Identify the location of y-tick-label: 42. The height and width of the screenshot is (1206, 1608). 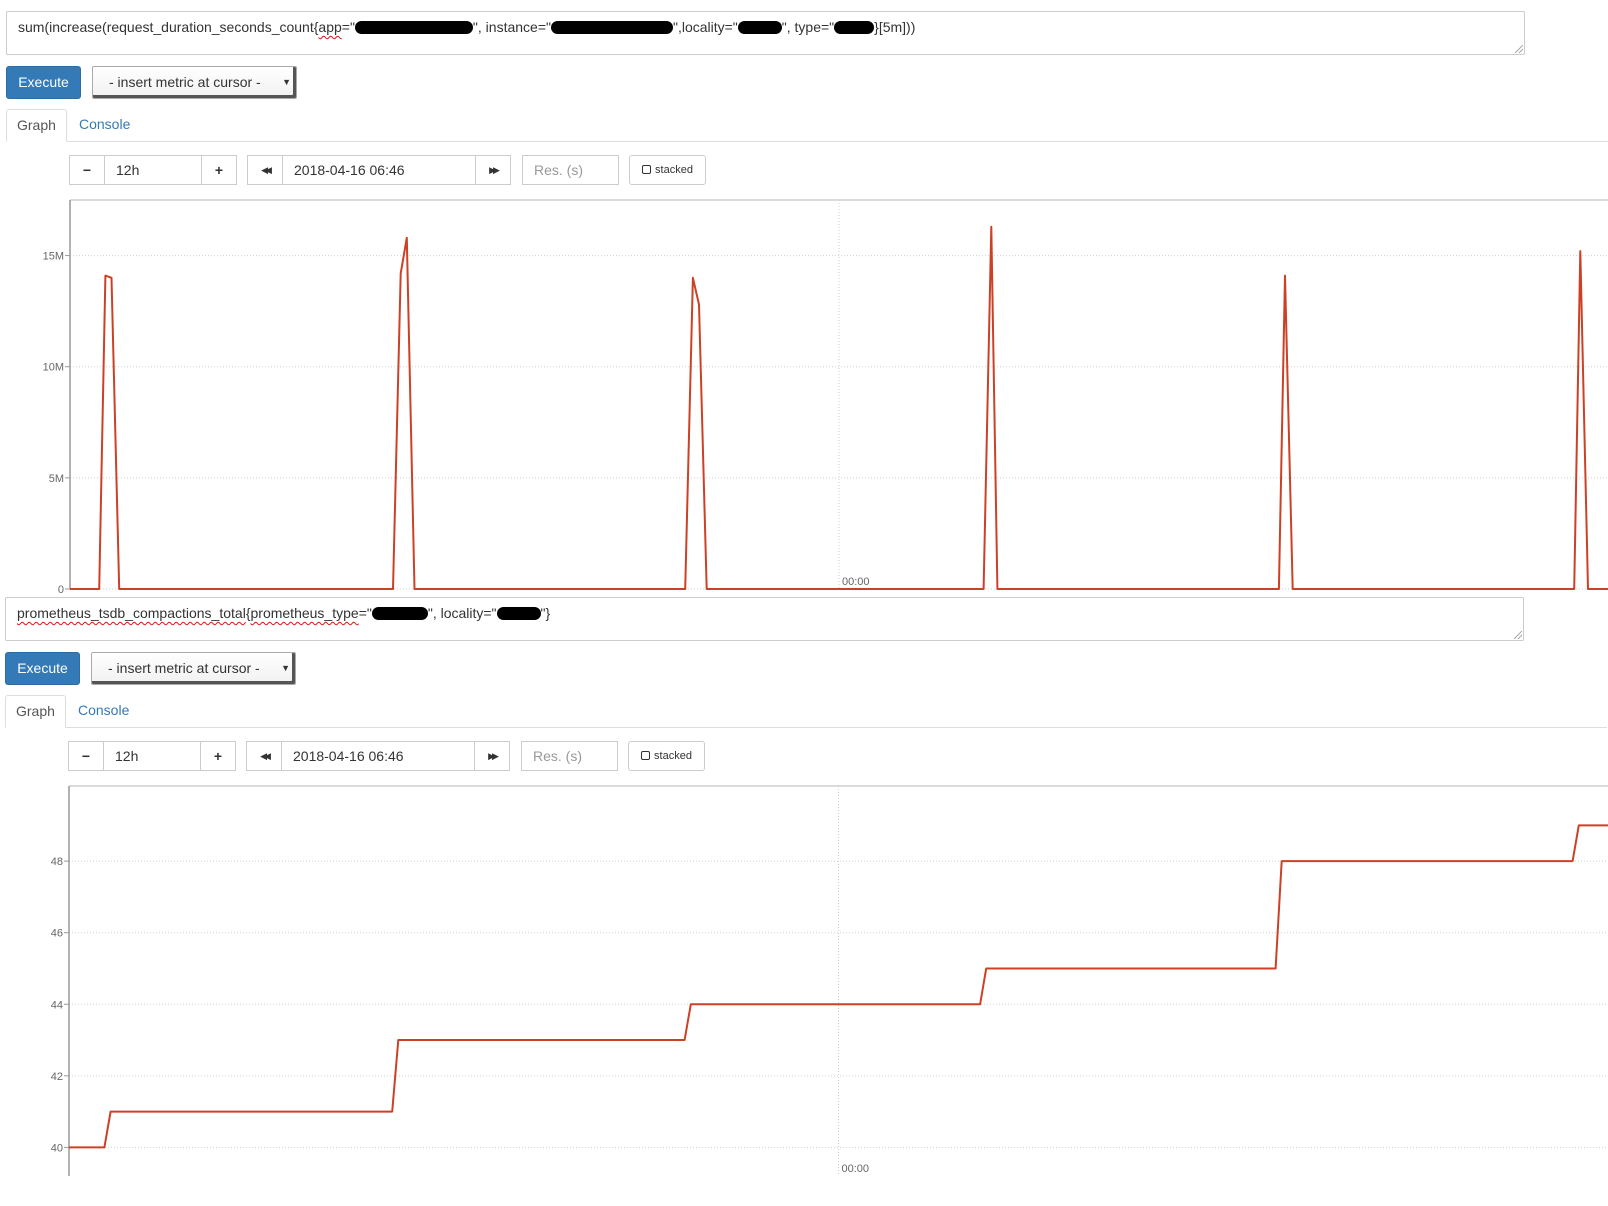
(57, 1077).